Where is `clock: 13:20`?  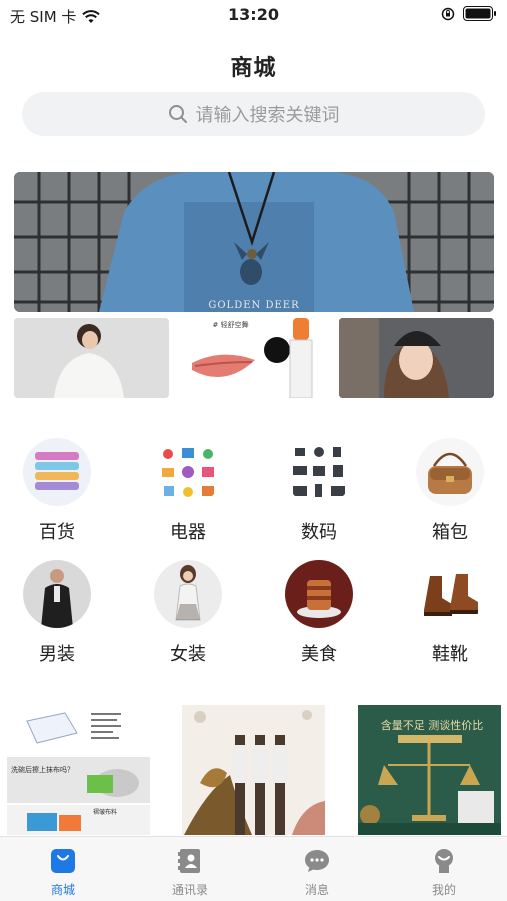
clock: 13:20 is located at coordinates (253, 14).